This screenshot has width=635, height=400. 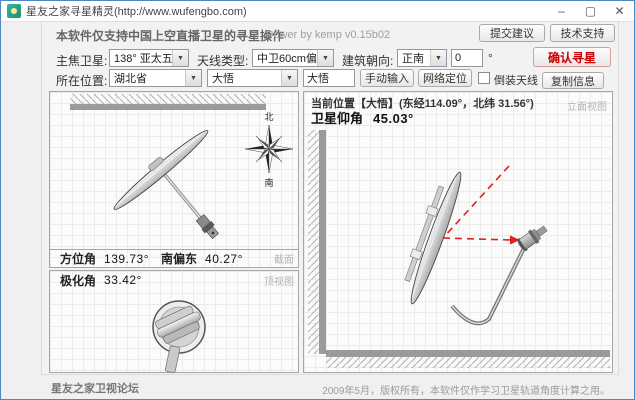 I want to click on compass-north-label: 北, so click(x=268, y=117).